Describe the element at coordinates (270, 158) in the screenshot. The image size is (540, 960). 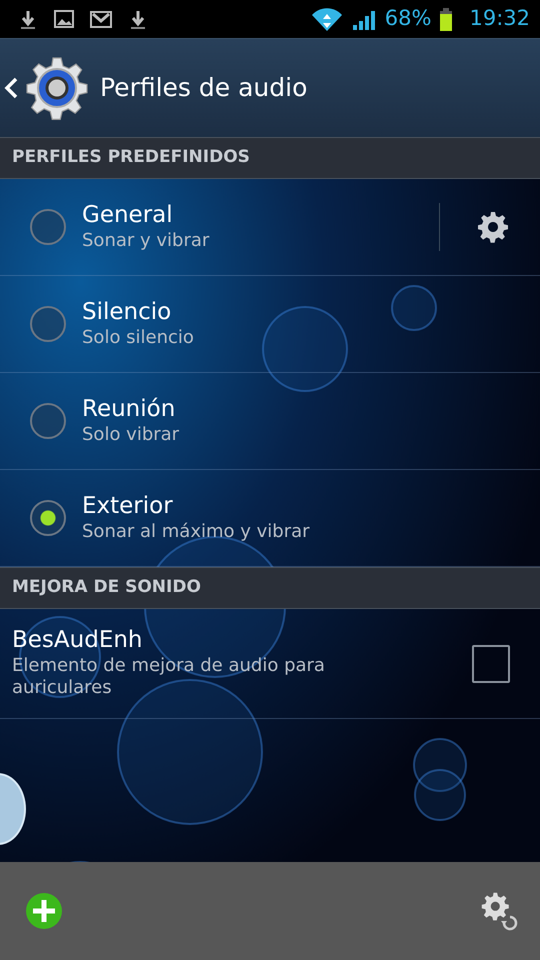
I see `section-header: PERFILES PREDEFINIDOS` at that location.